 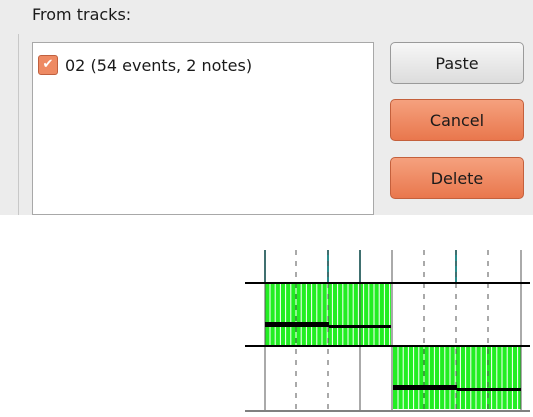 I want to click on paste-button: Paste, so click(x=457, y=63).